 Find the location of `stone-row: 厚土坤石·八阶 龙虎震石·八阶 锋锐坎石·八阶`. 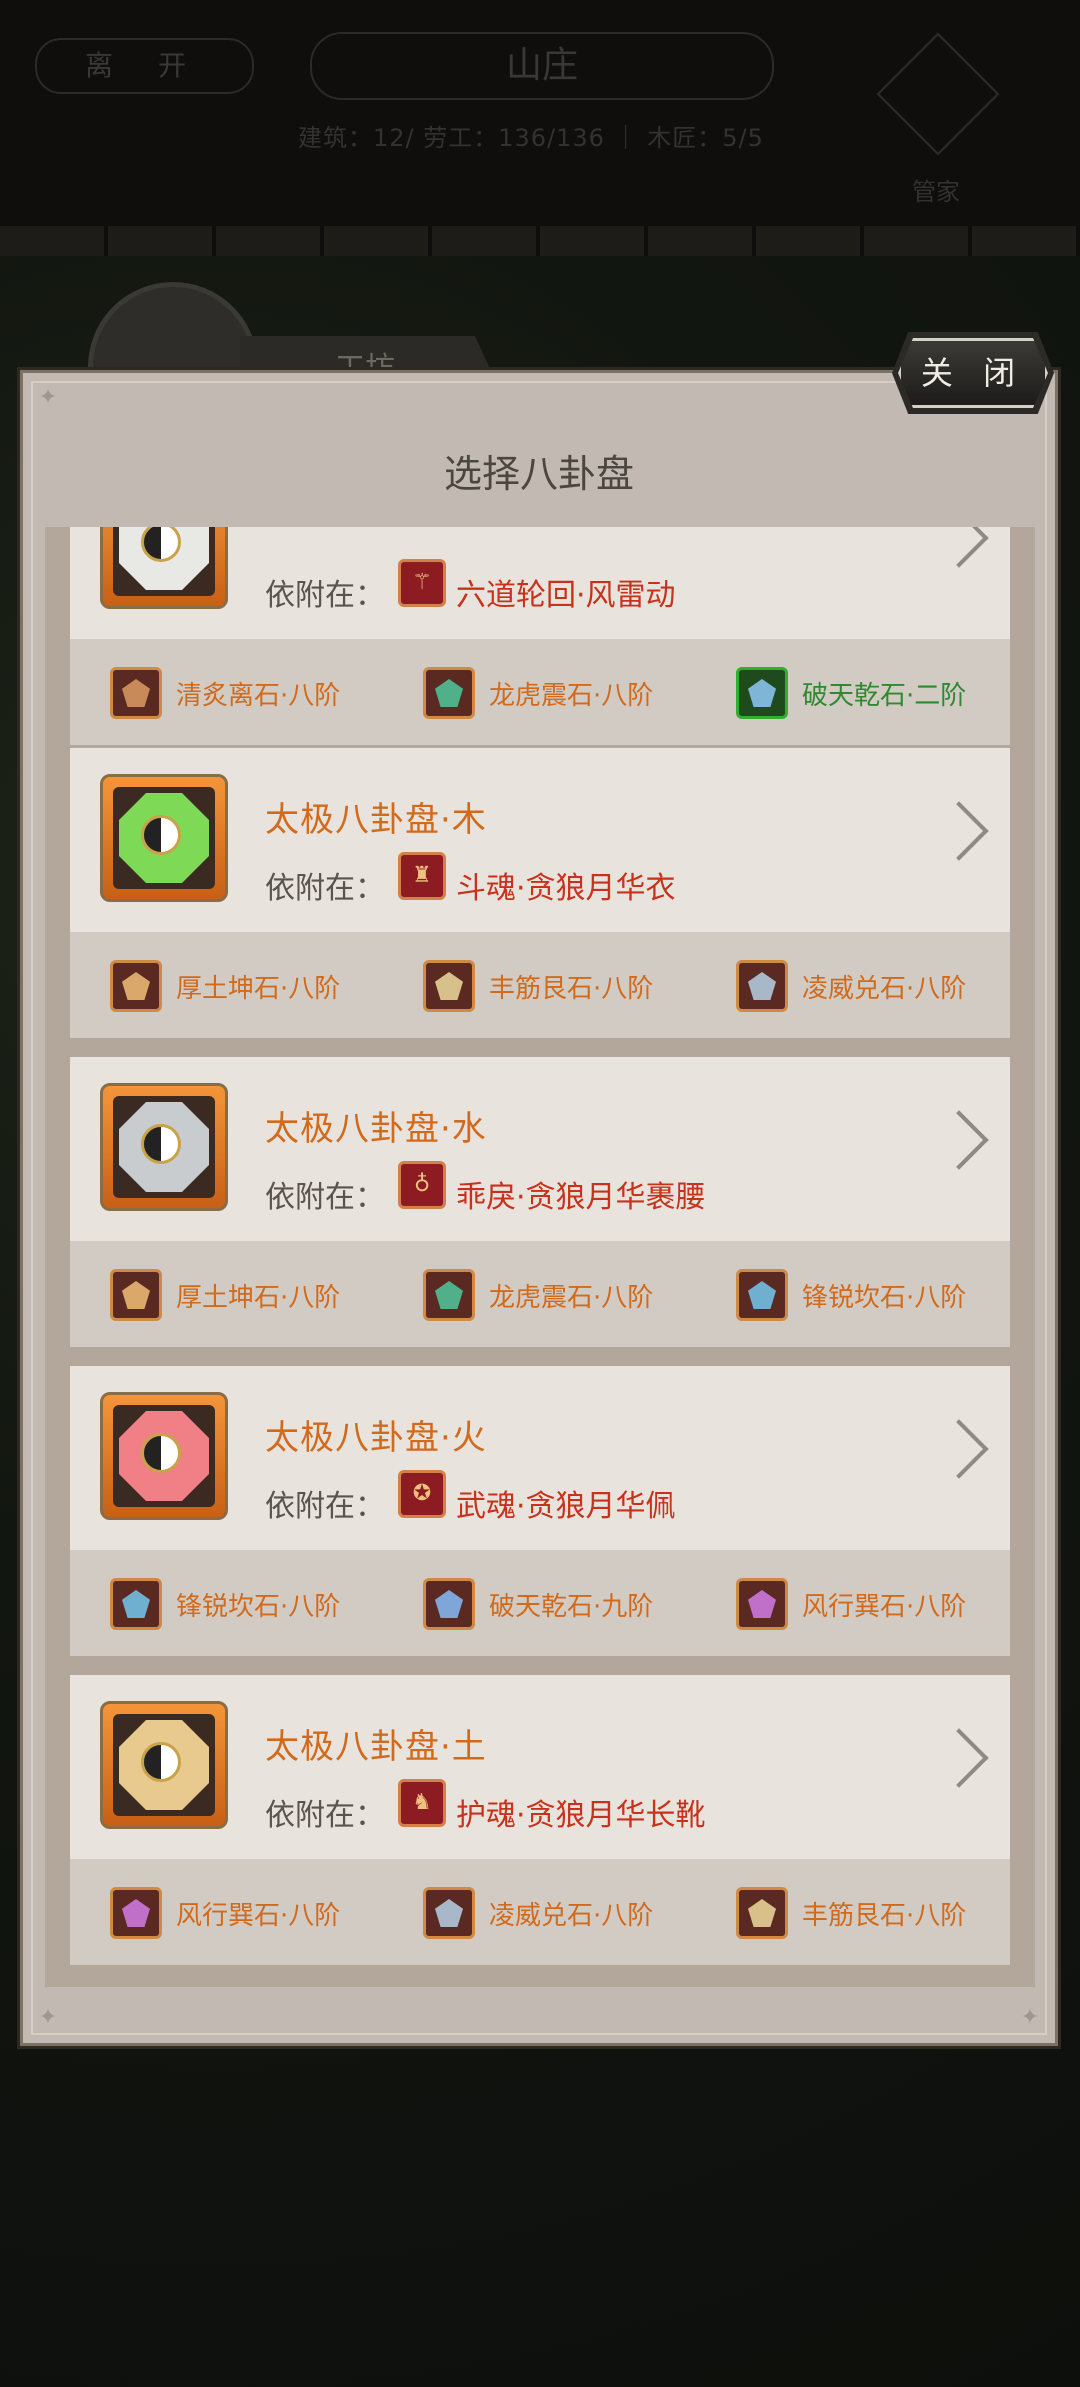

stone-row: 厚土坤石·八阶 龙虎震石·八阶 锋锐坎石·八阶 is located at coordinates (540, 1294).